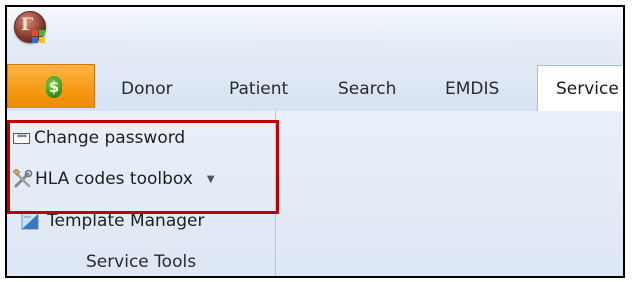 The image size is (632, 282). What do you see at coordinates (472, 89) in the screenshot?
I see `tab-emdis: EMDIS` at bounding box center [472, 89].